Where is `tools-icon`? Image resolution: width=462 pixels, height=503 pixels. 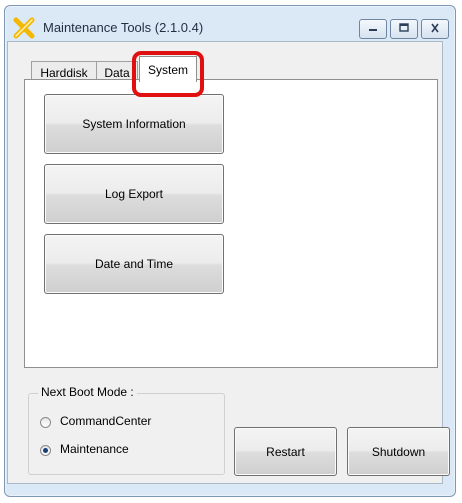
tools-icon is located at coordinates (24, 28).